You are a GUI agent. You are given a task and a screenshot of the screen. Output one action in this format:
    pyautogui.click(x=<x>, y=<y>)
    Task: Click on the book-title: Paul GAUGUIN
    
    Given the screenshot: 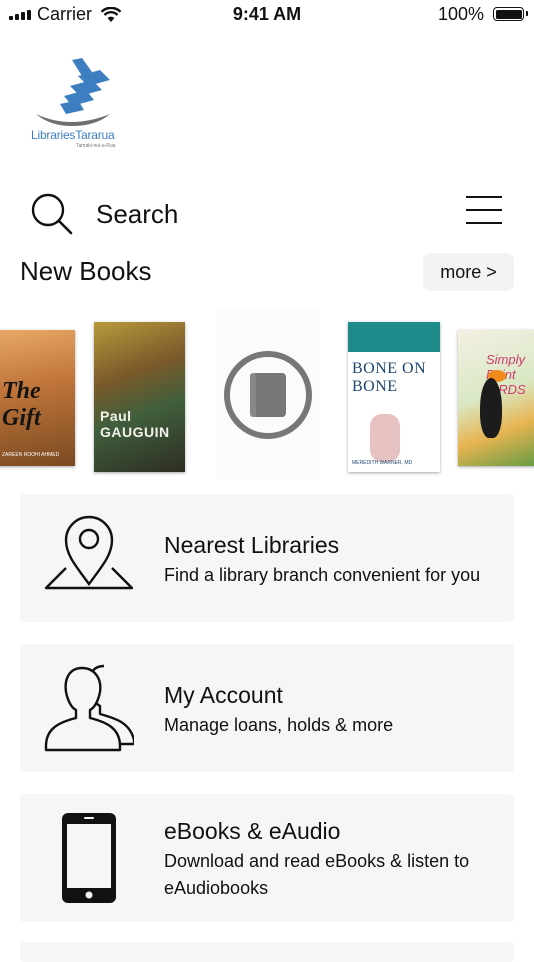 What is the action you would take?
    pyautogui.click(x=135, y=424)
    